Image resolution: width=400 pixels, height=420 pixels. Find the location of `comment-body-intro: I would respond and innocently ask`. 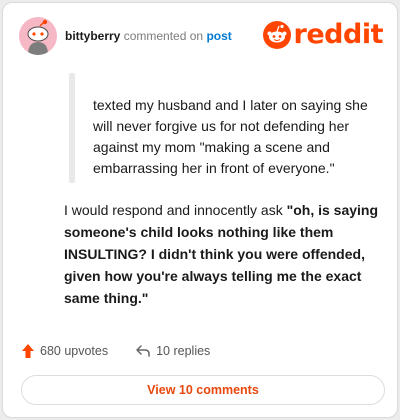

comment-body-intro: I would respond and innocently ask is located at coordinates (175, 210).